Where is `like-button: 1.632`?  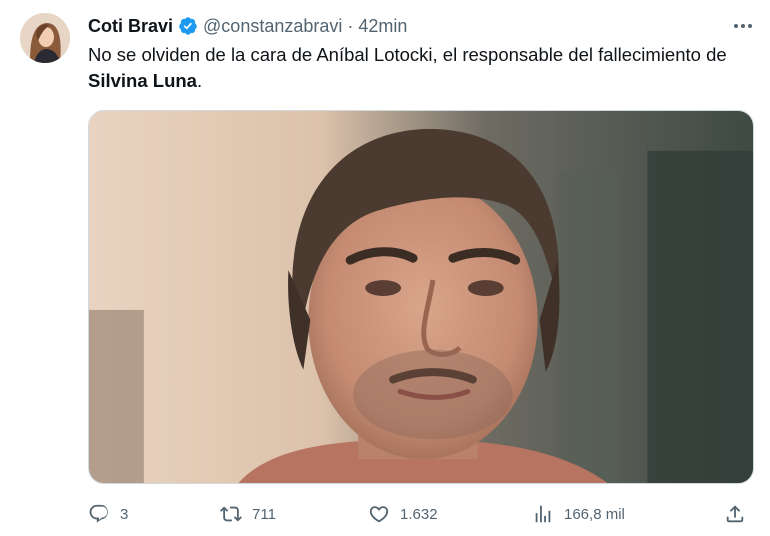 like-button: 1.632 is located at coordinates (403, 514).